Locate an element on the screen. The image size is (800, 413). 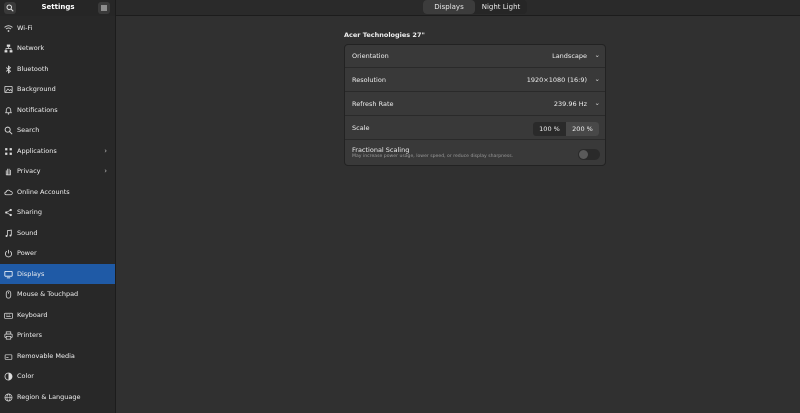
globe-icon is located at coordinates (8, 397).